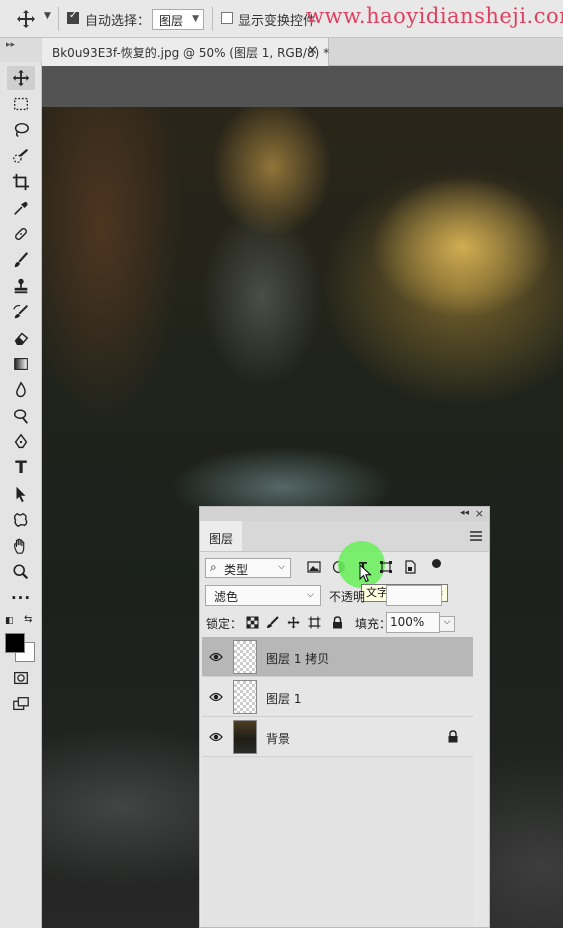 This screenshot has width=563, height=928. I want to click on layer-name: 图层 1 拷贝, so click(297, 658).